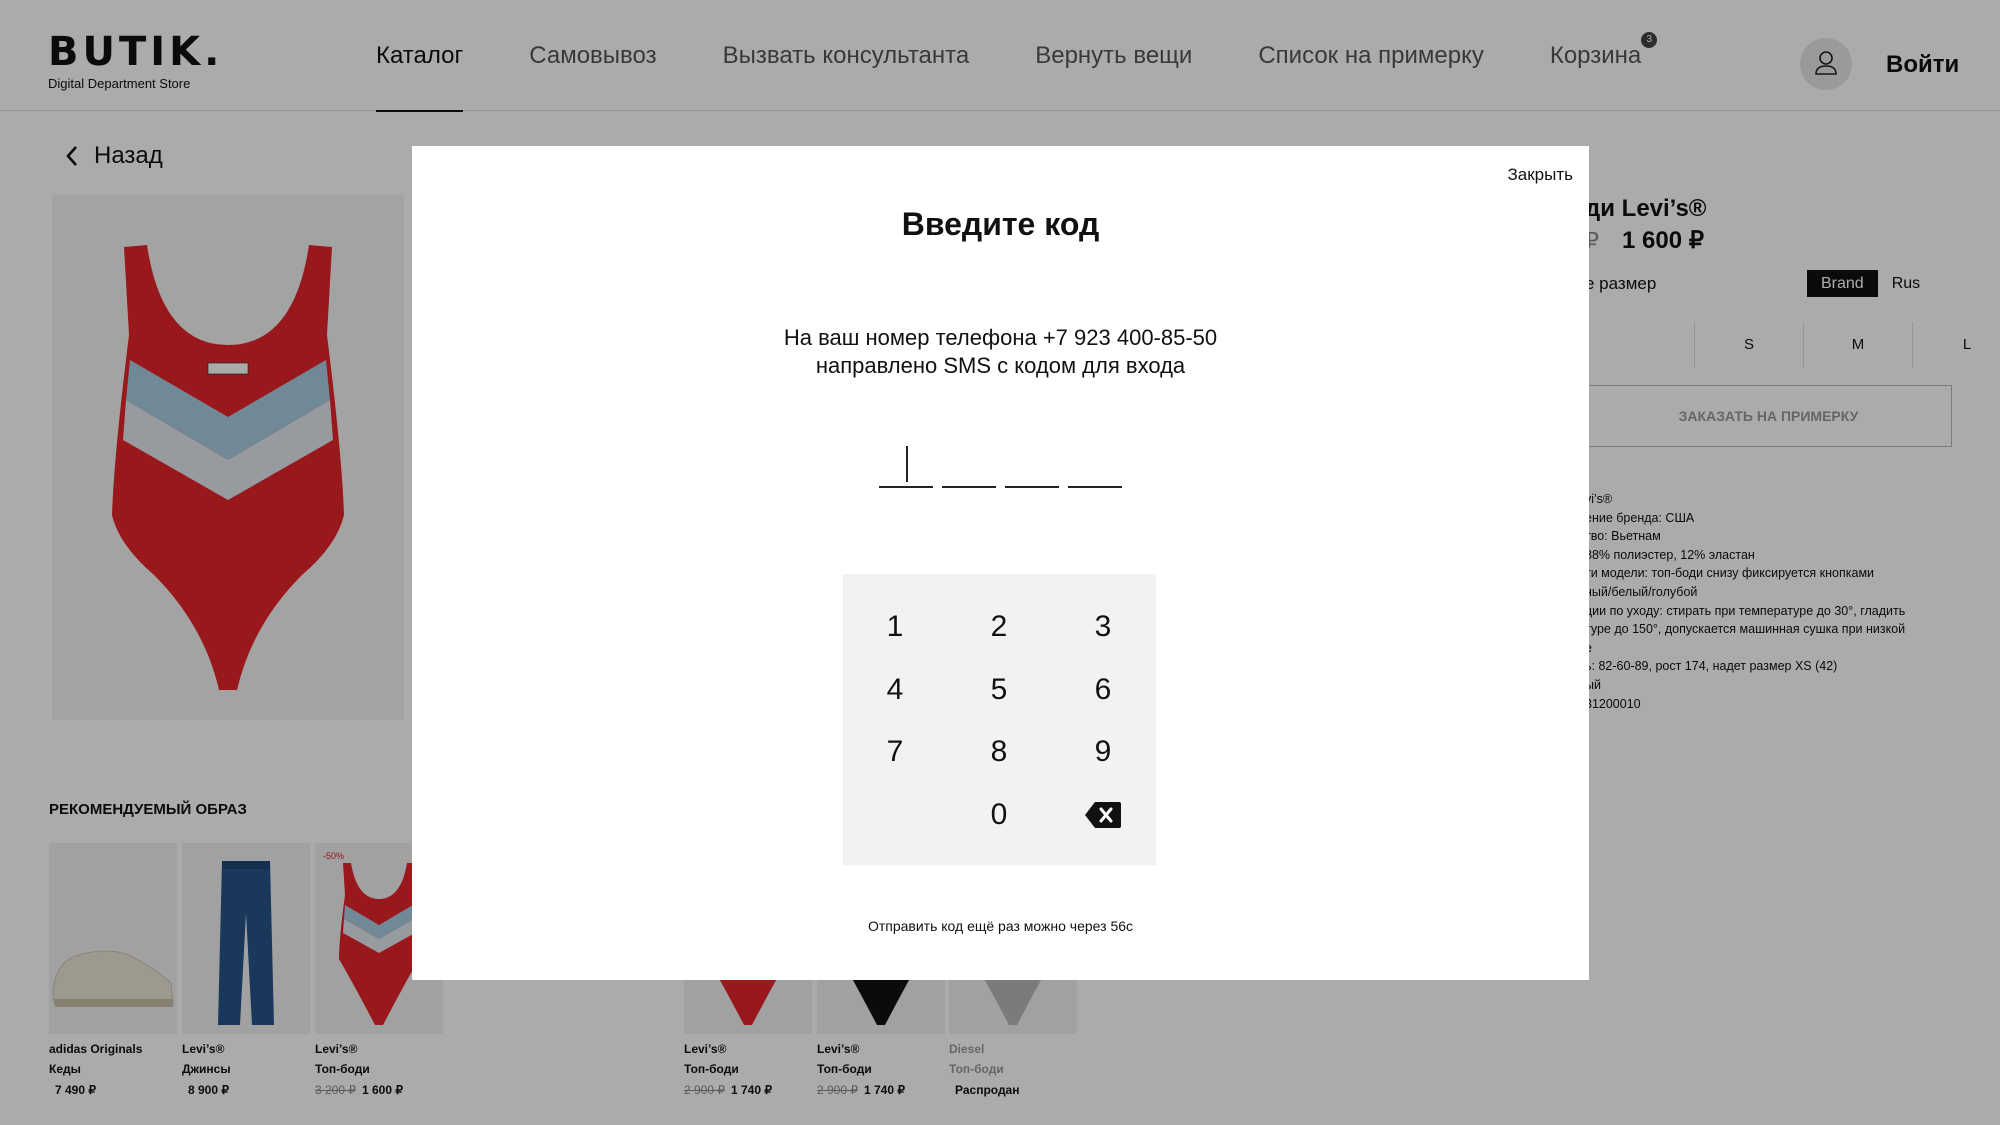 This screenshot has width=2000, height=1125. I want to click on modal-message-line: На ваш номер телефона +7 923 400-85-50, so click(1000, 337).